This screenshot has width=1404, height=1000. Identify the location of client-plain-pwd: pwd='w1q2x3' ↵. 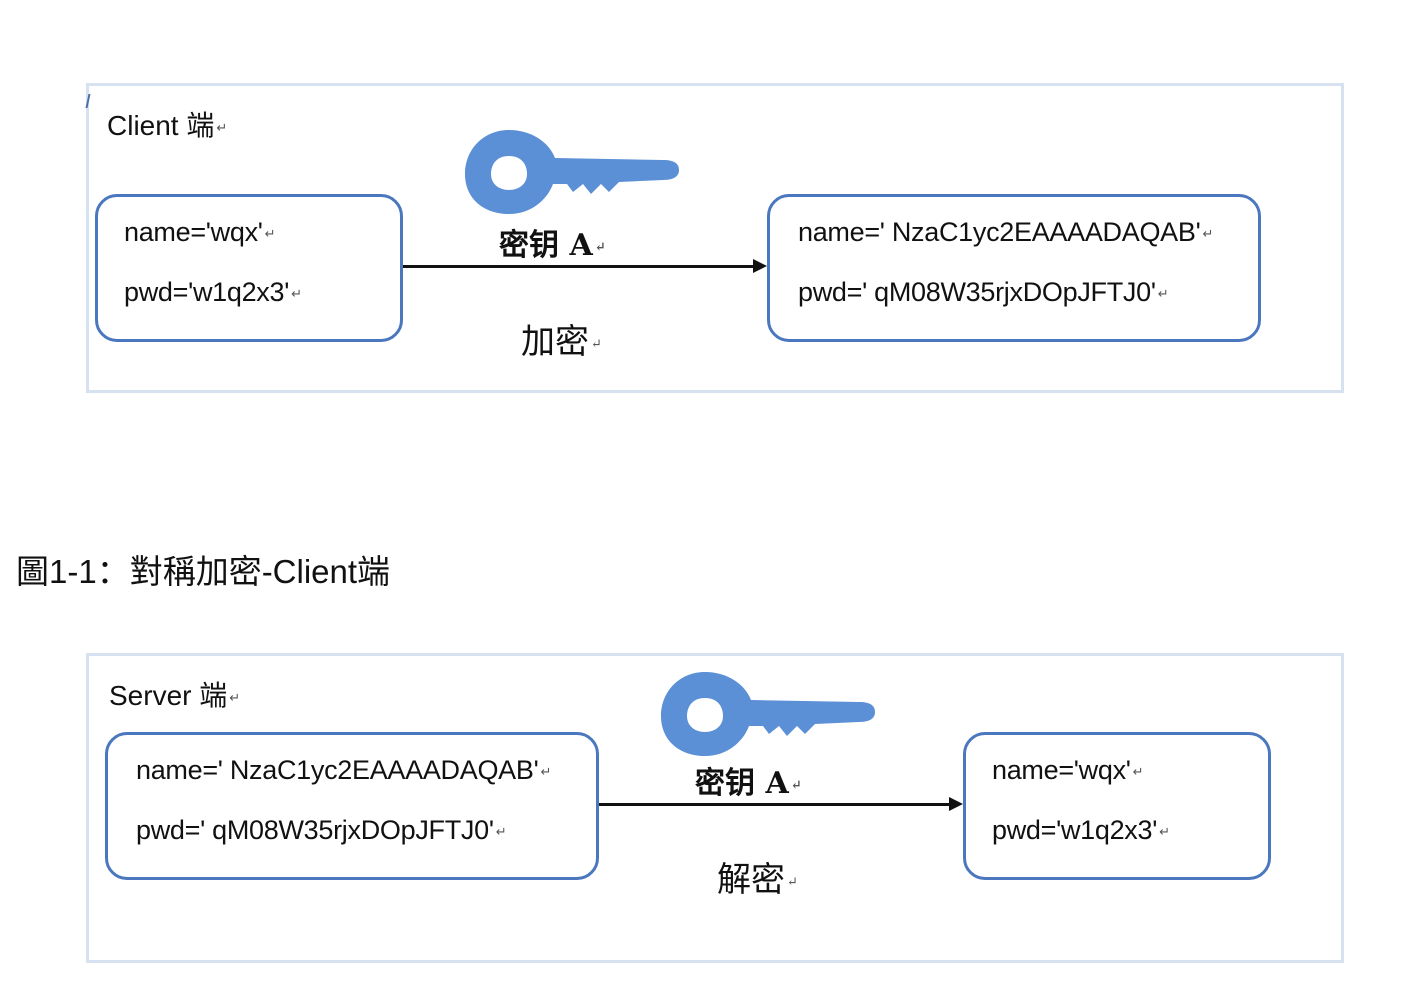
(213, 292).